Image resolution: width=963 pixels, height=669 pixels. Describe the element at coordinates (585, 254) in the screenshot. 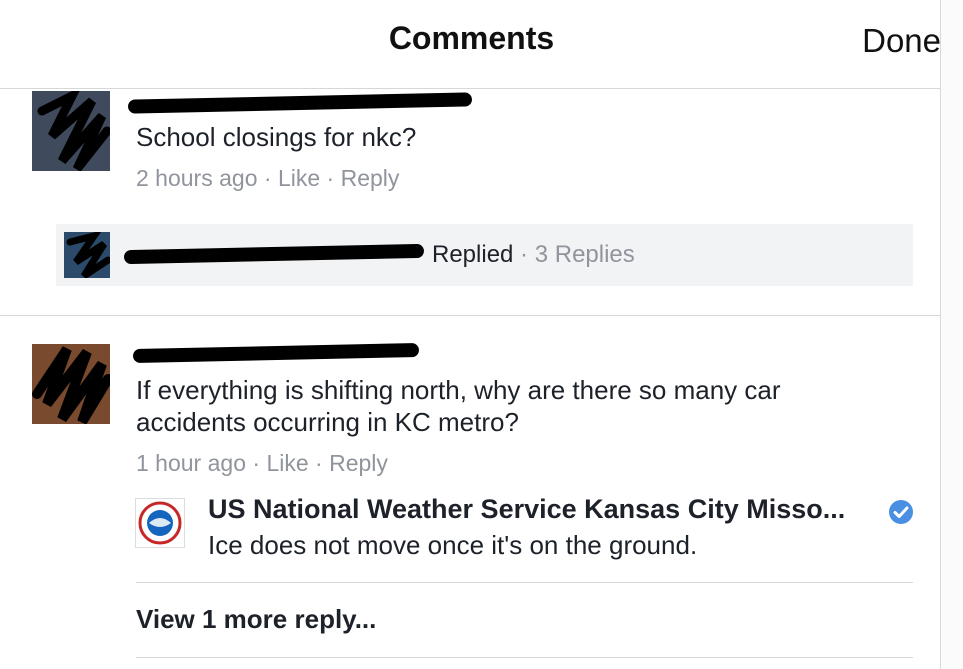

I see `replies-count: 3 Replies` at that location.